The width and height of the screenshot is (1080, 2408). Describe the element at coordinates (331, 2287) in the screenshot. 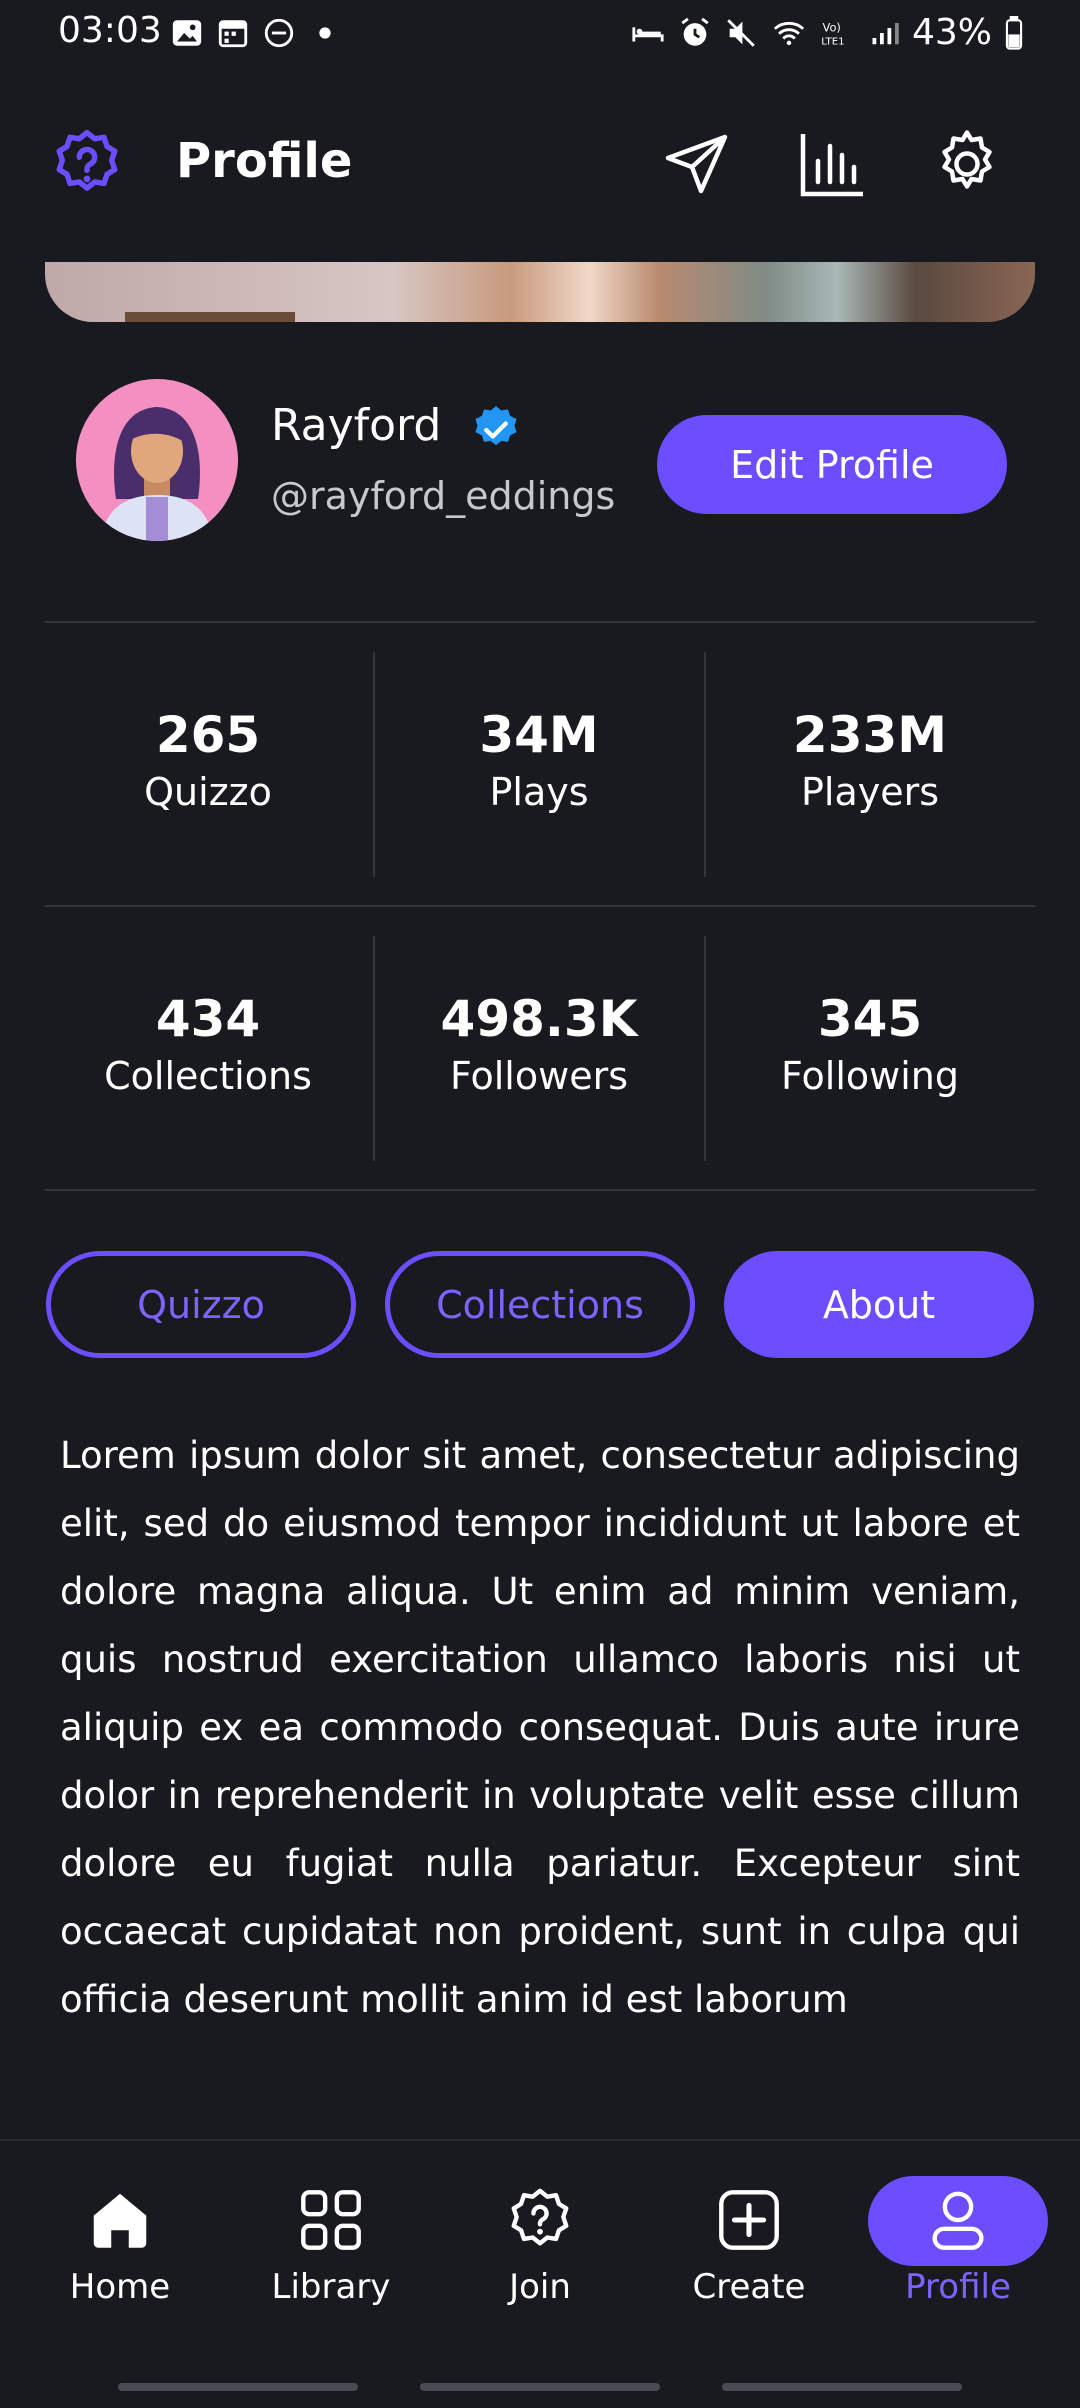

I see `nav-label: Library` at that location.